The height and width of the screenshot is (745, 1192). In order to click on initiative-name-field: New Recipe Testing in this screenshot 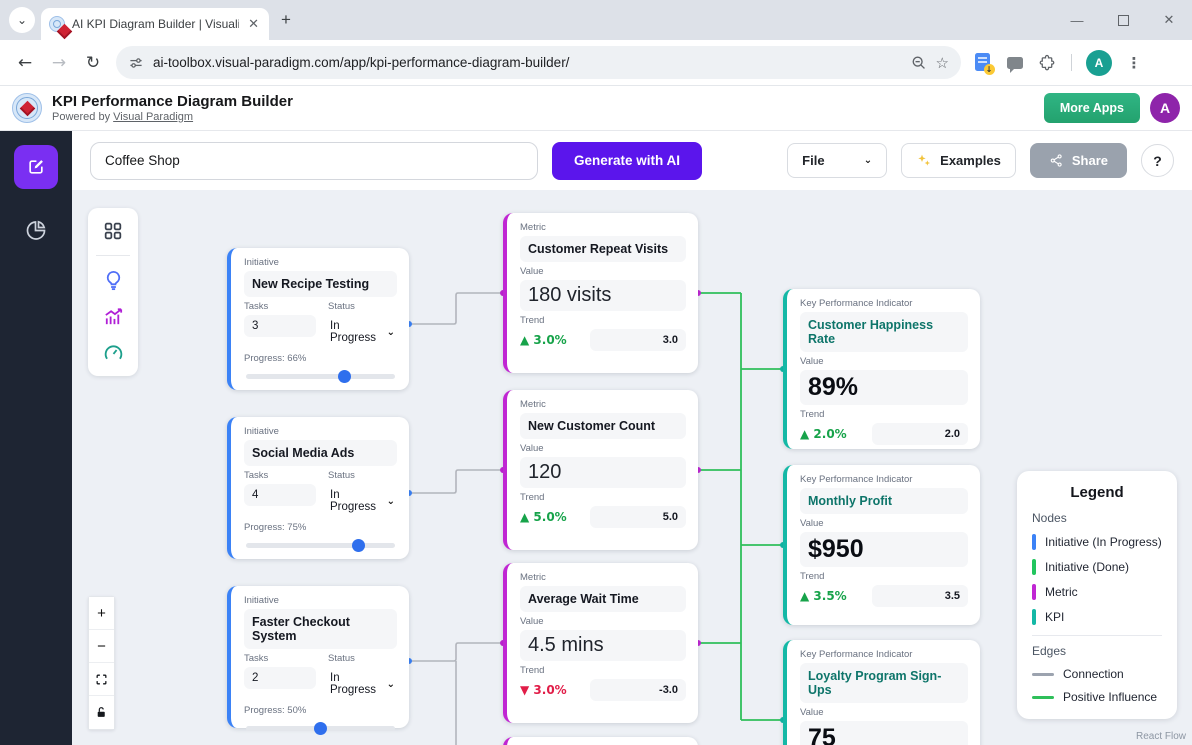, I will do `click(320, 284)`.